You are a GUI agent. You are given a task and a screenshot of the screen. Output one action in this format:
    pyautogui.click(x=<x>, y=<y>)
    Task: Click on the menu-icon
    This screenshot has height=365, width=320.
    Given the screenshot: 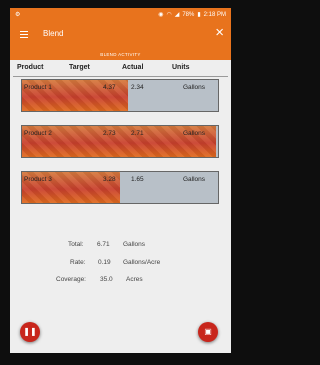 What is the action you would take?
    pyautogui.click(x=24, y=34)
    